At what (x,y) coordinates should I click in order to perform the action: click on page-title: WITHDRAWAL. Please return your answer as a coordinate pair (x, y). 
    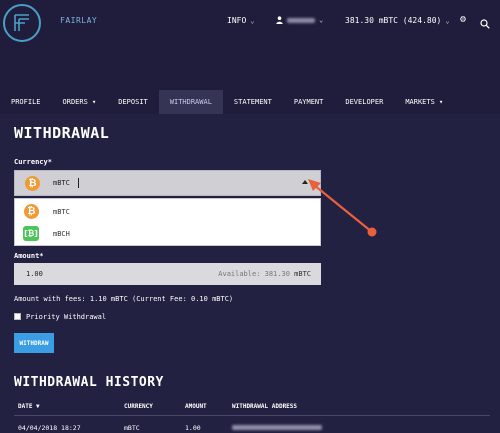
    Looking at the image, I should click on (62, 133).